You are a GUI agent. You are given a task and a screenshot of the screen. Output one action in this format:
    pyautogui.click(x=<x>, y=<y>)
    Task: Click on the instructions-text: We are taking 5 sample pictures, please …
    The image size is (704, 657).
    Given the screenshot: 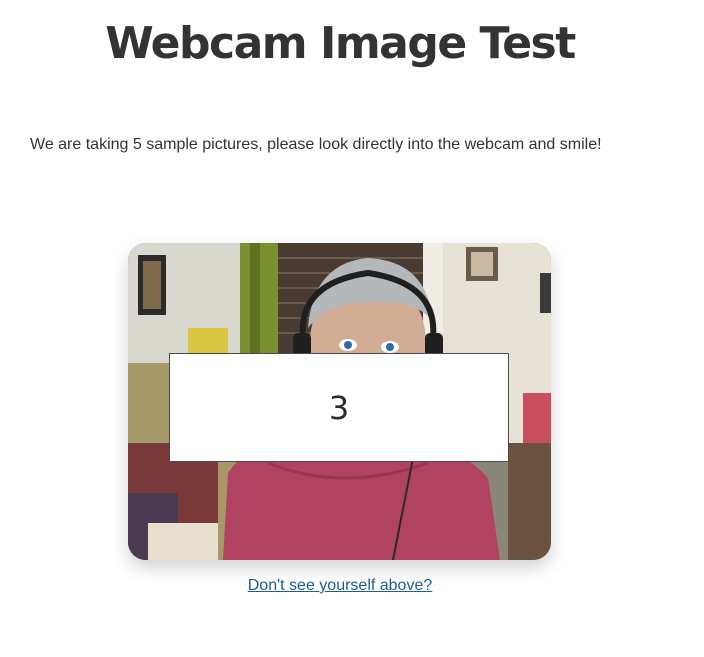 What is the action you would take?
    pyautogui.click(x=316, y=144)
    